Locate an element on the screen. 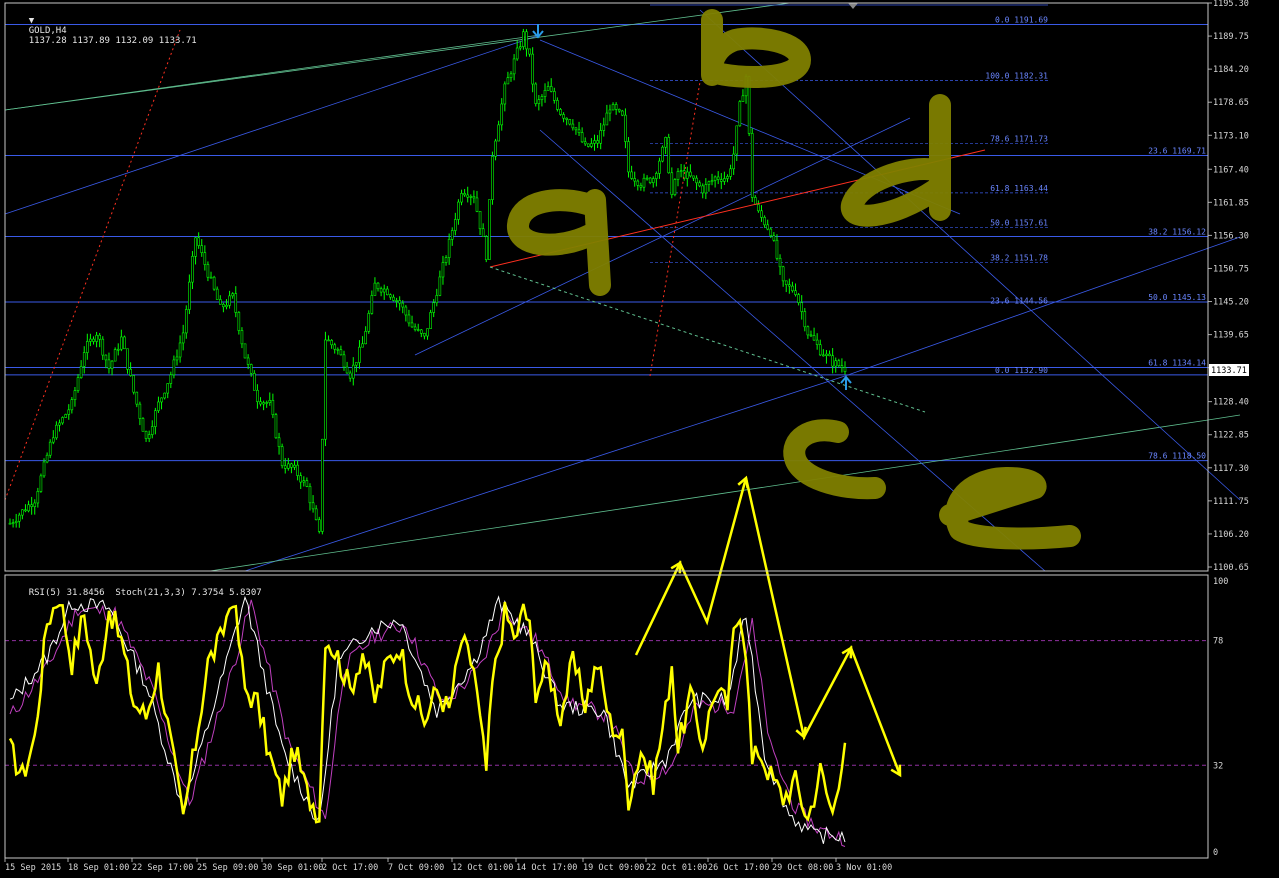  price-tick-label: 1145.20 is located at coordinates (1231, 303).